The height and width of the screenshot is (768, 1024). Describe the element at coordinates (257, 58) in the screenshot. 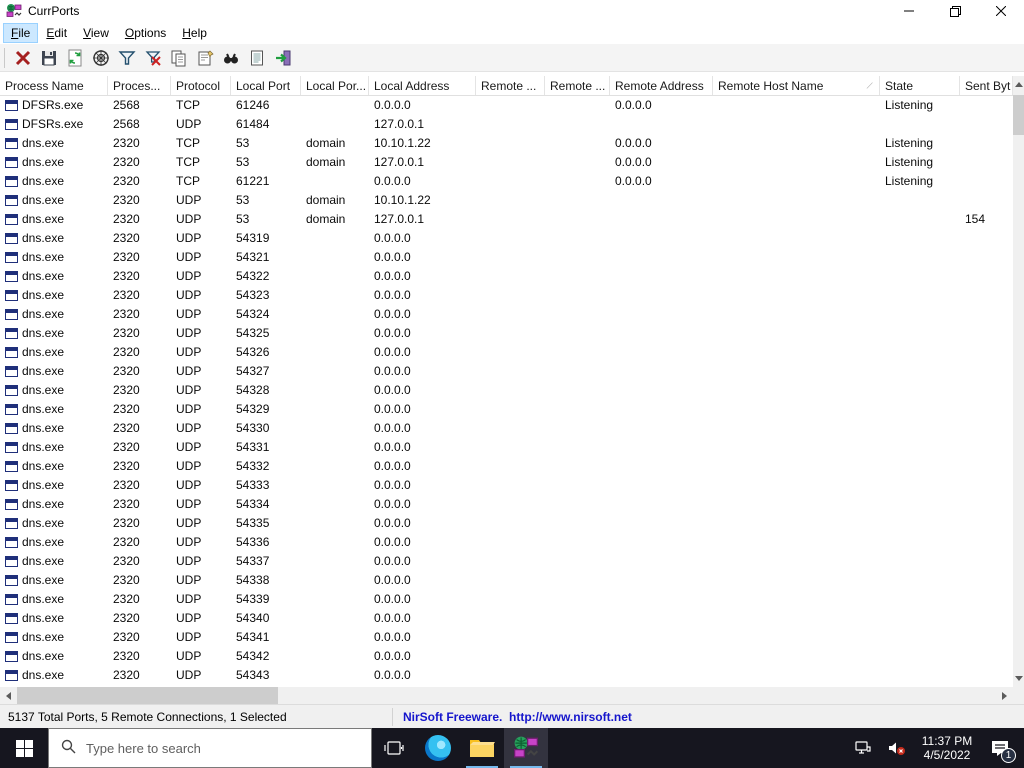

I see `report-button` at that location.